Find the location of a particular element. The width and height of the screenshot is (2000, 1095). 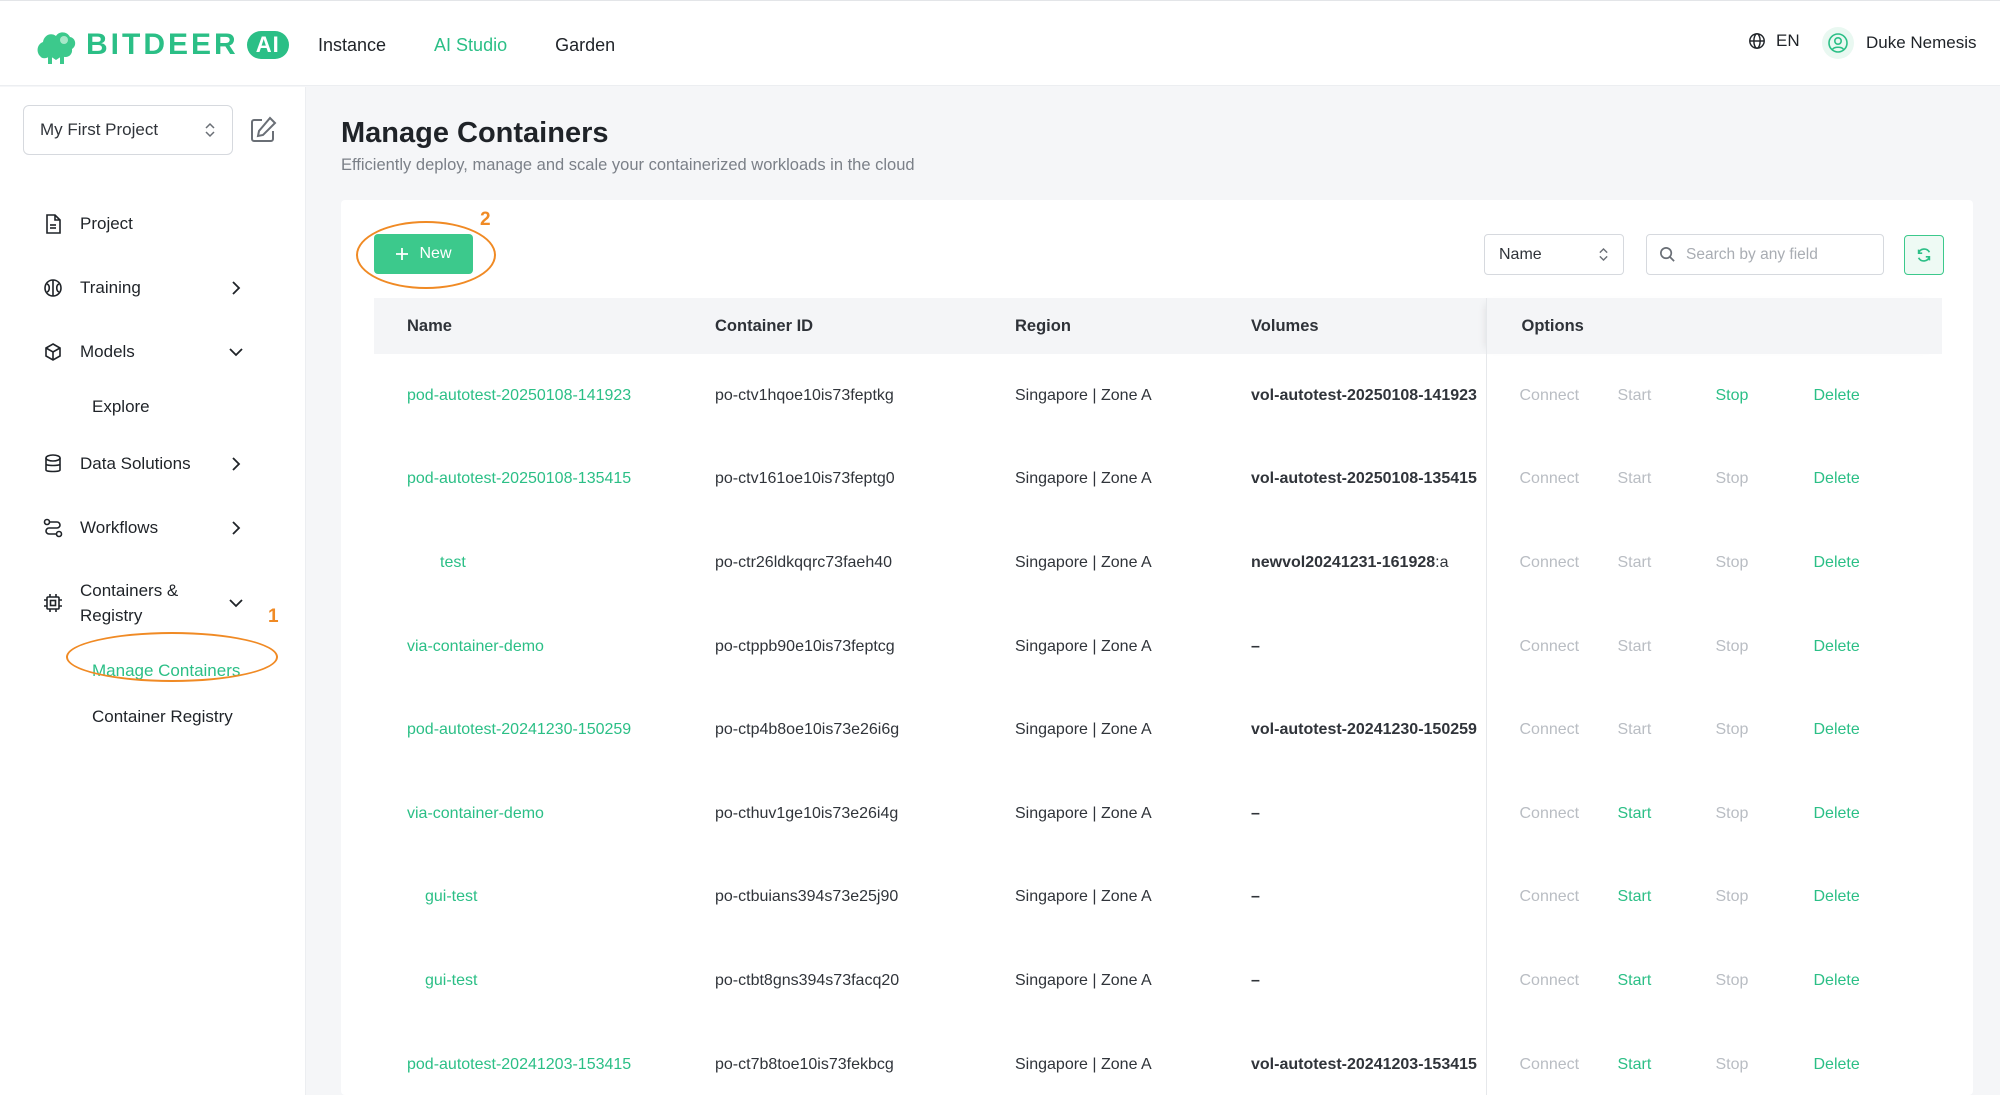

sidebar-item-label: Project is located at coordinates (106, 223).